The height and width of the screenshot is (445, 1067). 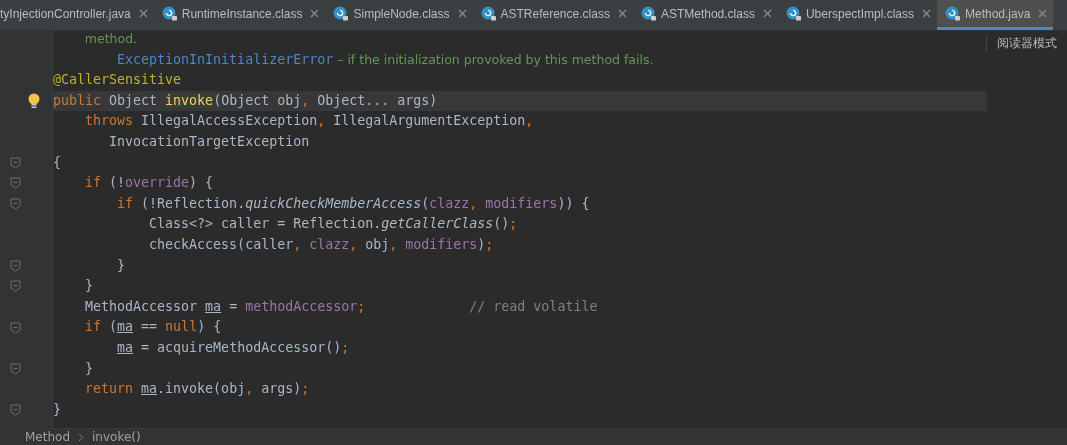 I want to click on file-tab: Method.java, so click(x=995, y=15).